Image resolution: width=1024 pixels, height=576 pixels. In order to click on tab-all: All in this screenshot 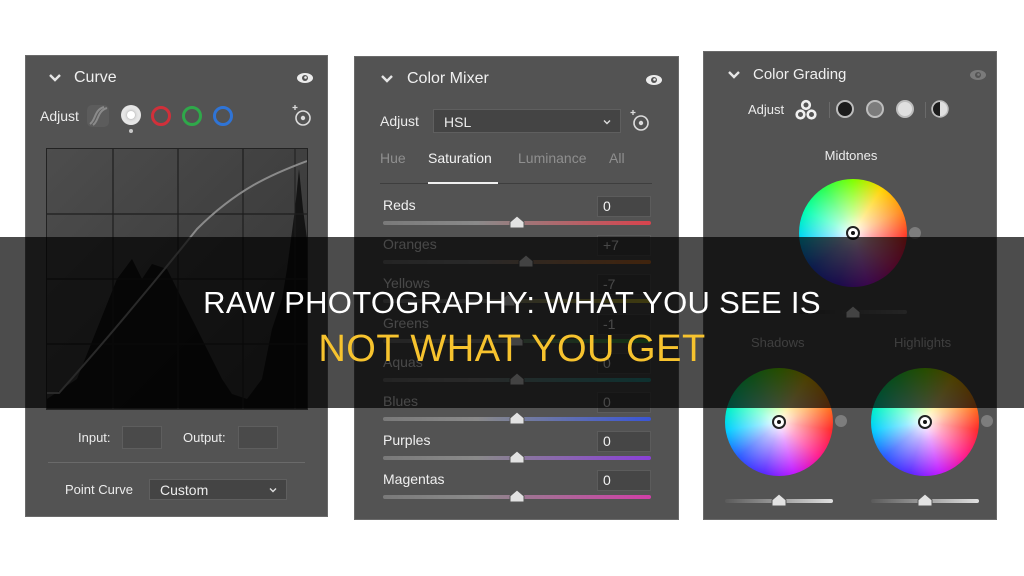, I will do `click(617, 158)`.